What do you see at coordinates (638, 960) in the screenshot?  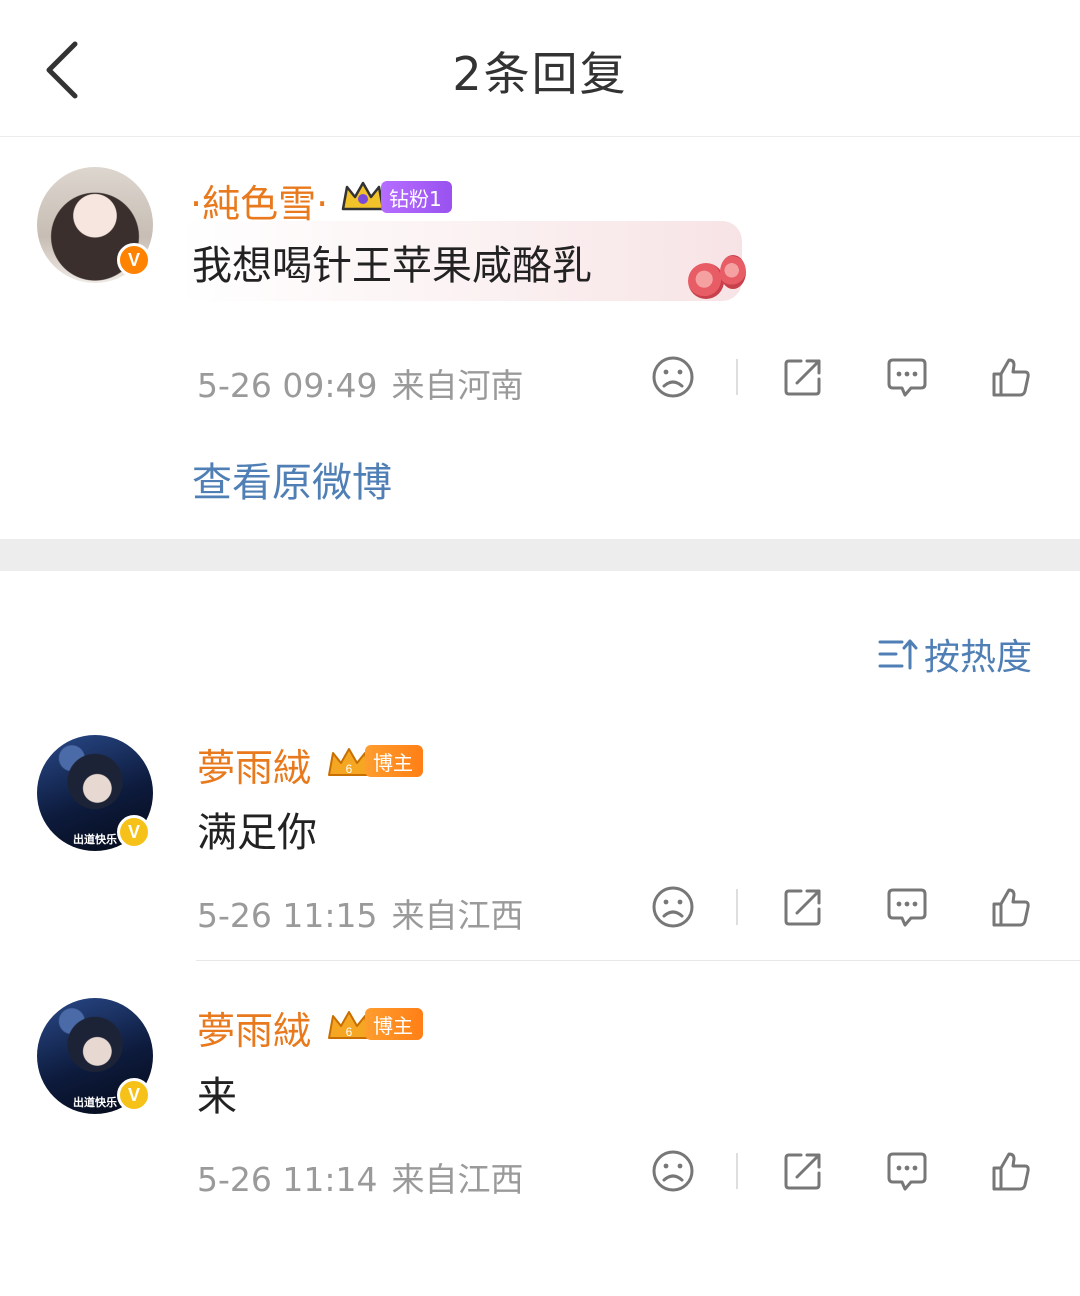 I see `reply-divider` at bounding box center [638, 960].